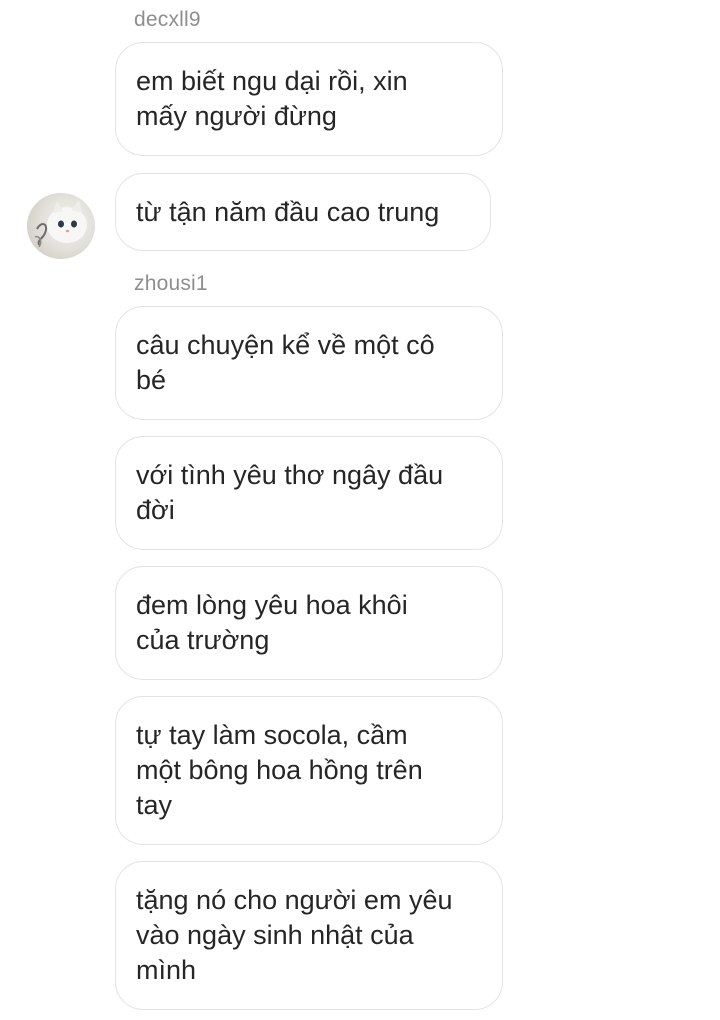  I want to click on message-bubble: câu chuyện kể về một cô bé, so click(309, 363).